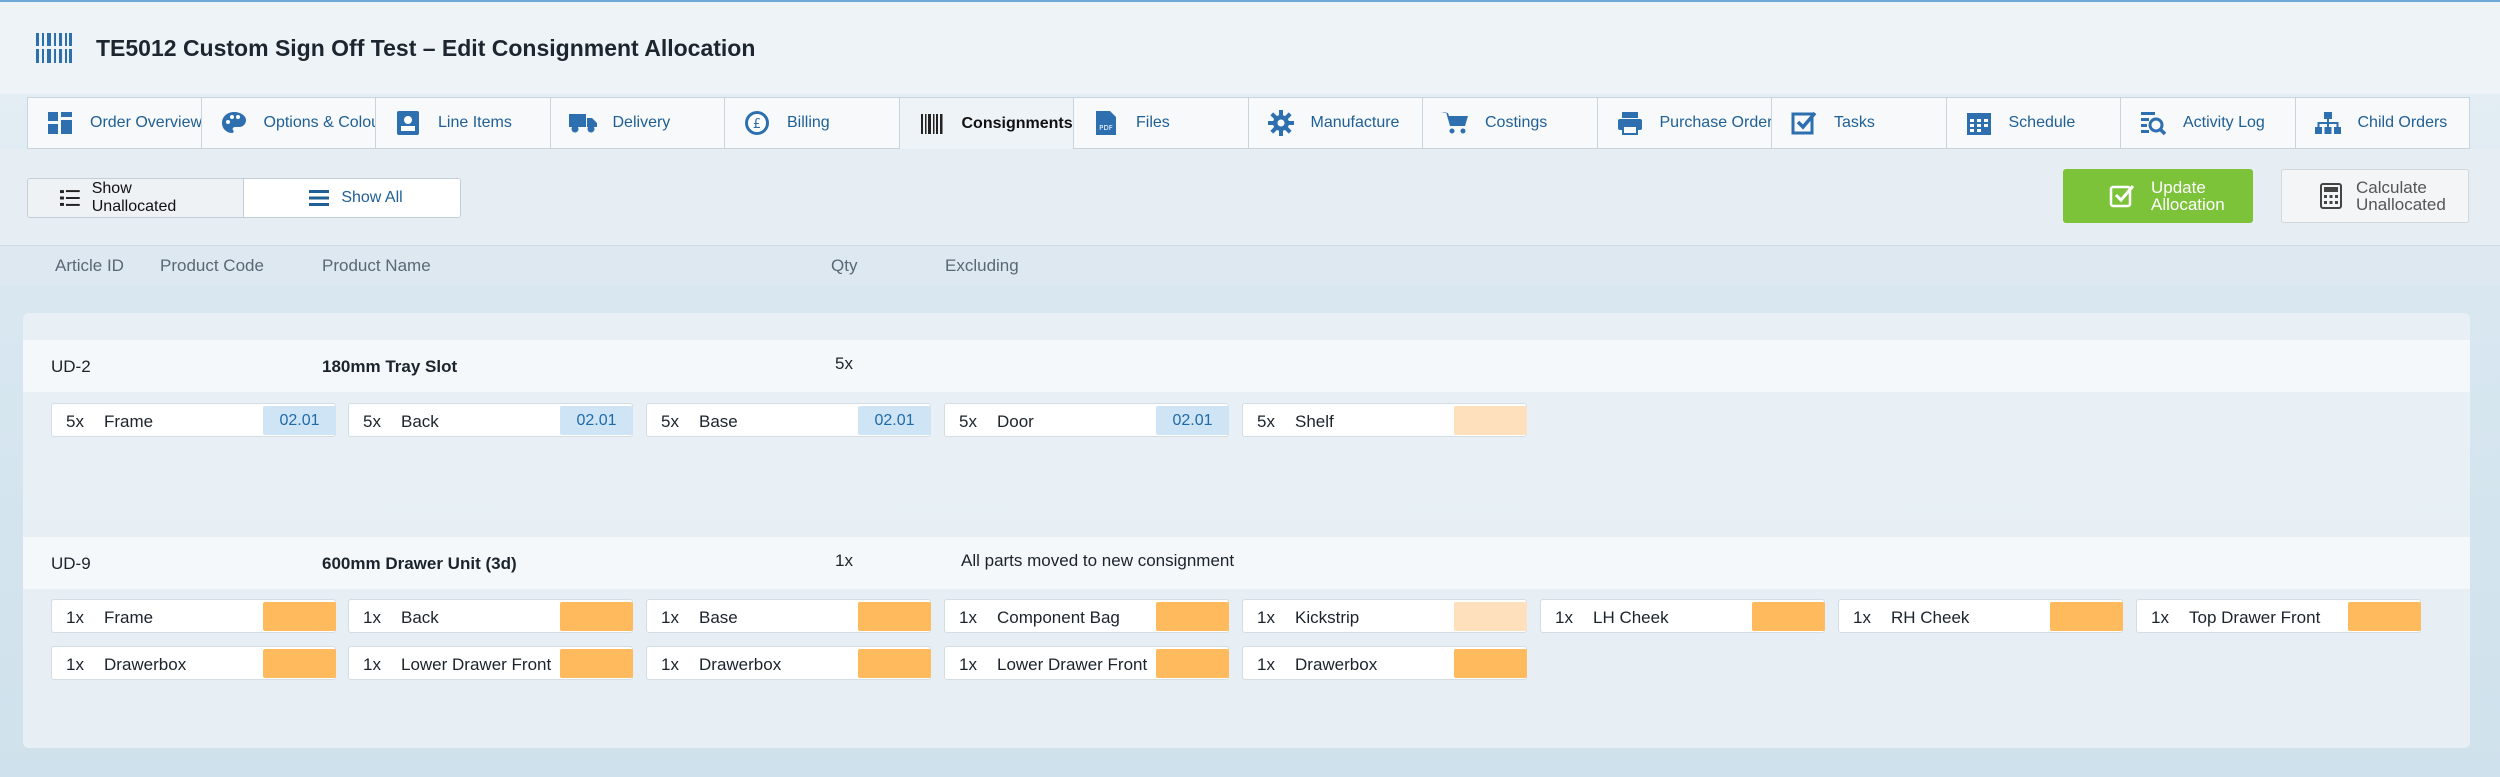 The height and width of the screenshot is (777, 2500). What do you see at coordinates (1510, 123) in the screenshot?
I see `tab-costings: Costings` at bounding box center [1510, 123].